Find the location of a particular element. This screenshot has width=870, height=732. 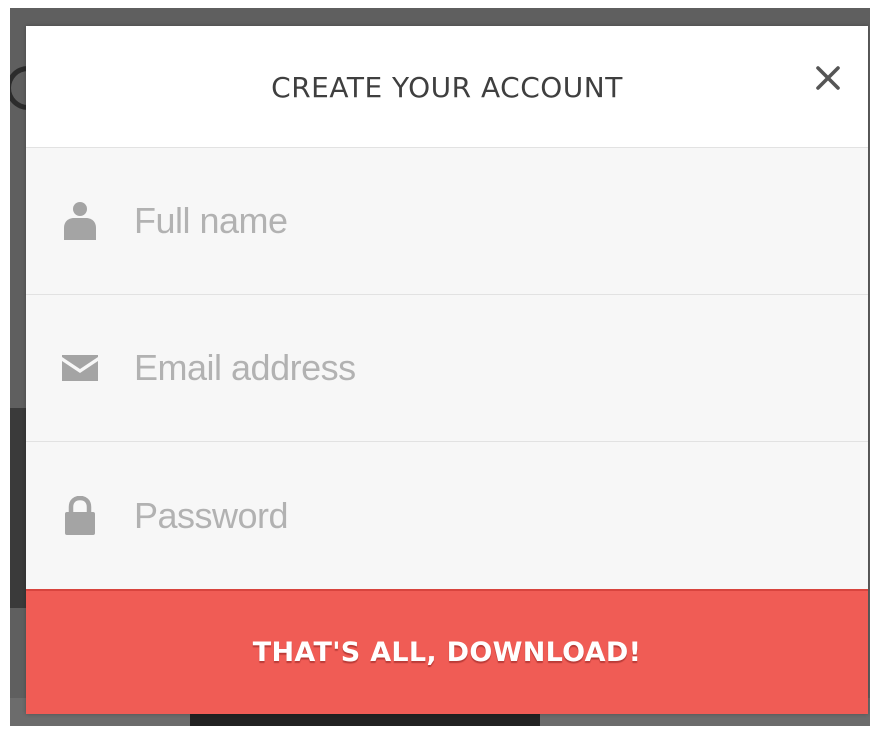

user-icon is located at coordinates (80, 221).